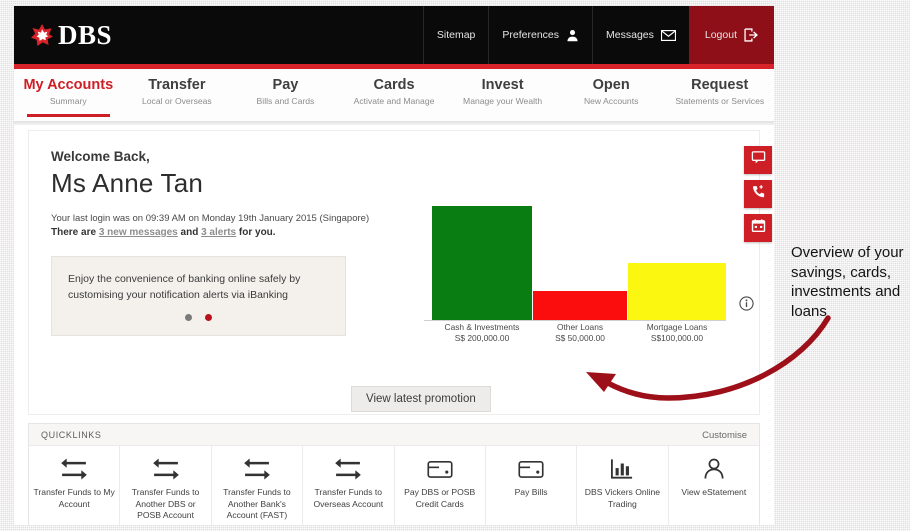 Image resolution: width=910 pixels, height=531 pixels. I want to click on tab-transfer: Transfer Local or Overseas, so click(177, 95).